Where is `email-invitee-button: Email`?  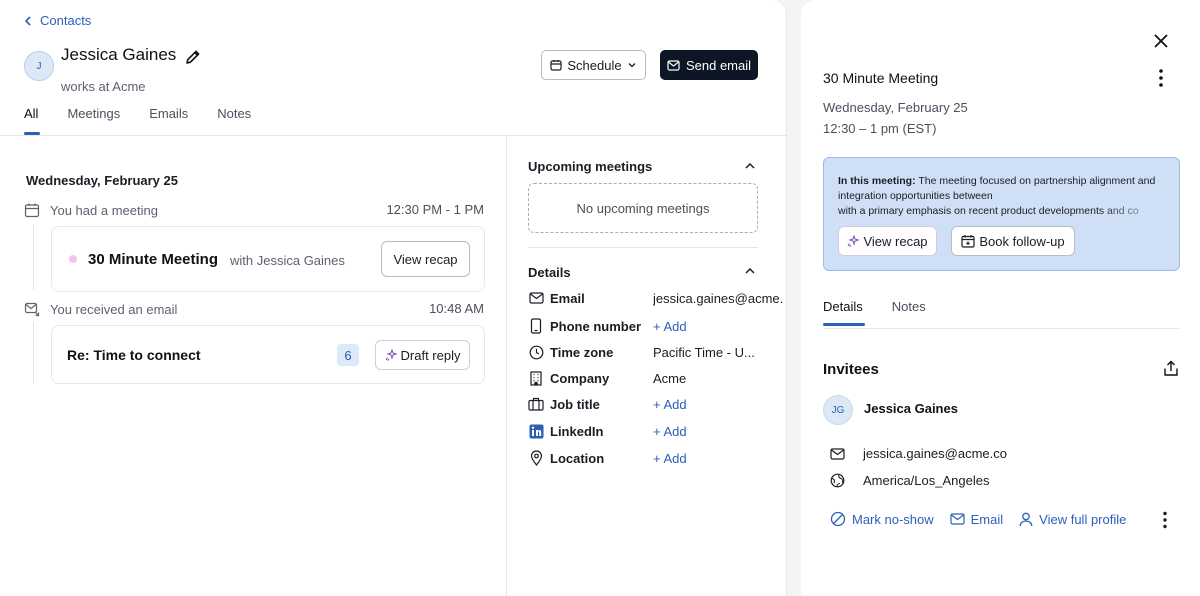
email-invitee-button: Email is located at coordinates (977, 519).